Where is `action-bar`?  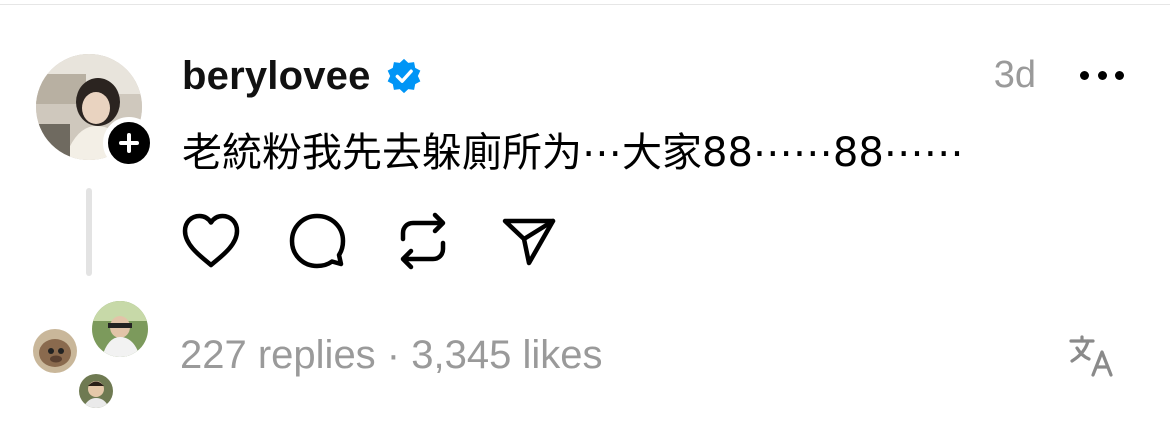 action-bar is located at coordinates (392, 241).